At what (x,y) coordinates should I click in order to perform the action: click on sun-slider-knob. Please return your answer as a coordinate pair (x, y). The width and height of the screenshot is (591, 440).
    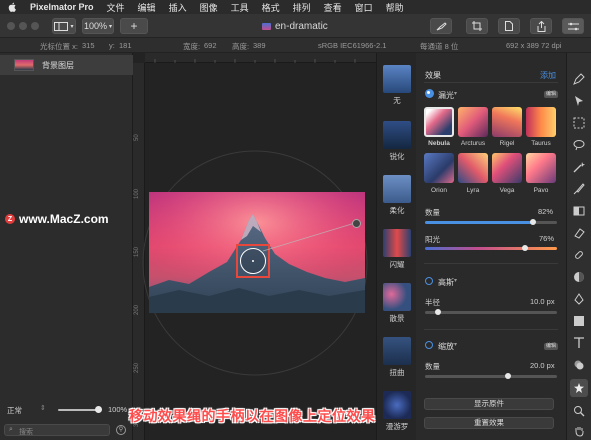
    Looking at the image, I should click on (525, 248).